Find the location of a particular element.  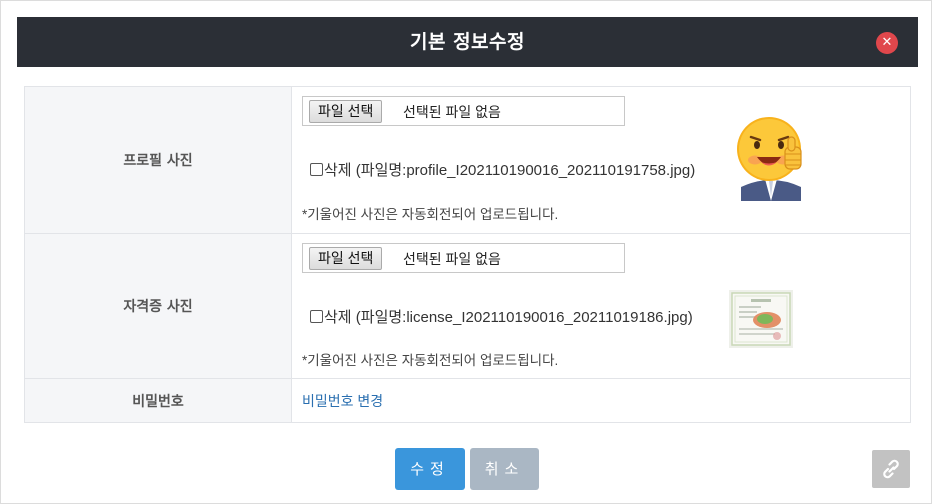

profile-thumbnail-image is located at coordinates (771, 155).